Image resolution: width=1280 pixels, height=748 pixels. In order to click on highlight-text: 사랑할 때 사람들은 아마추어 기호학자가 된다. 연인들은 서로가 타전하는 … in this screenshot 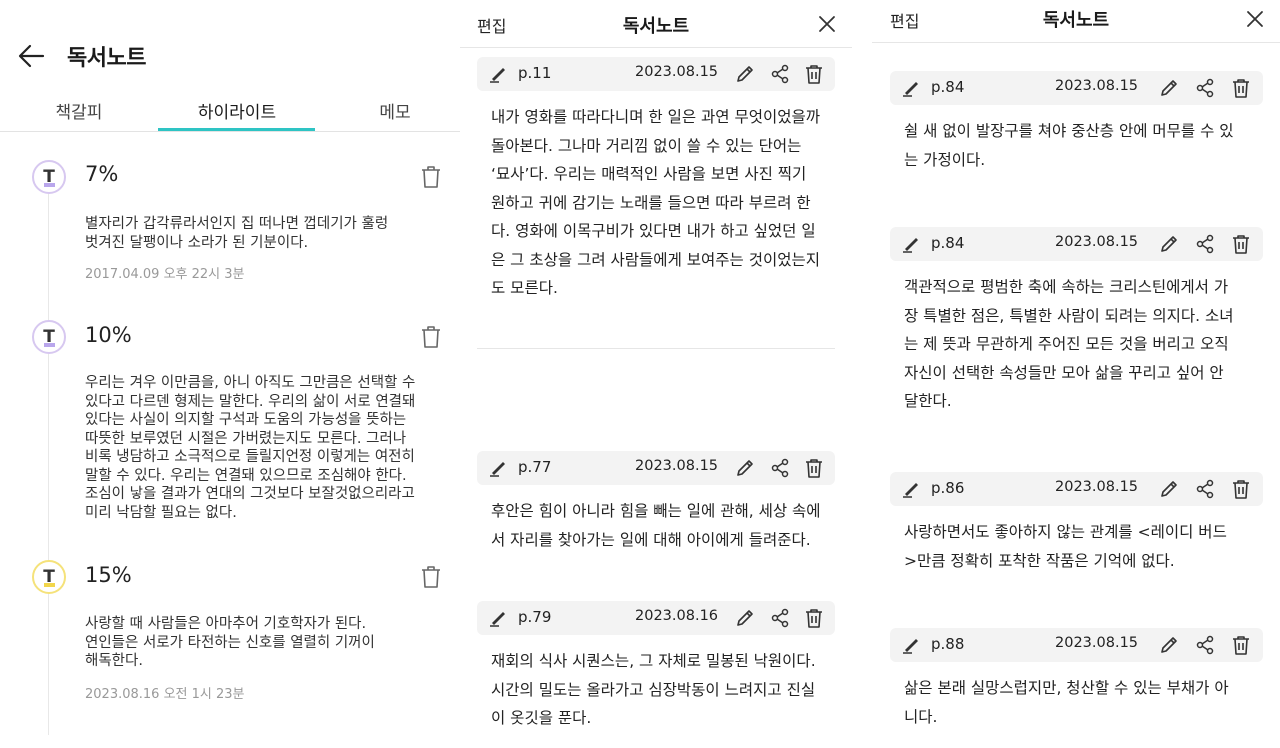, I will do `click(230, 642)`.